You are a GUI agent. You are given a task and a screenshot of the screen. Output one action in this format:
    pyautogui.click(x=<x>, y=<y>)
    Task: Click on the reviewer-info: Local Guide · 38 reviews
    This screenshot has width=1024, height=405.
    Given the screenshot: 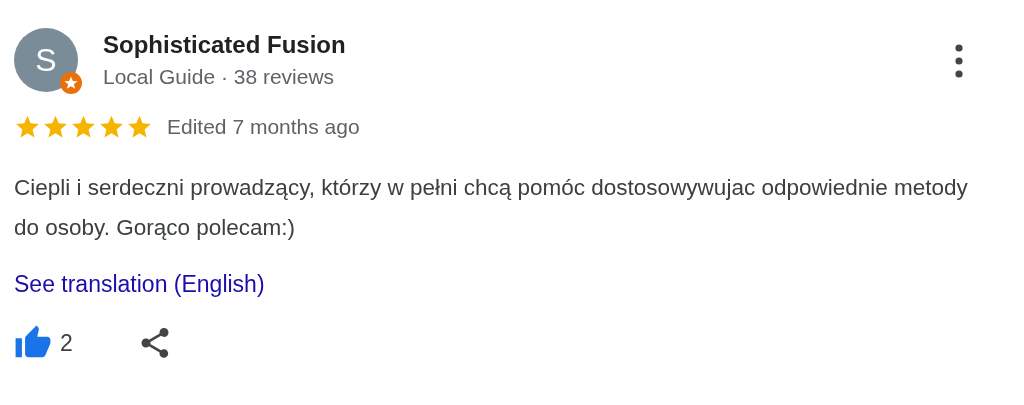 What is the action you would take?
    pyautogui.click(x=219, y=77)
    